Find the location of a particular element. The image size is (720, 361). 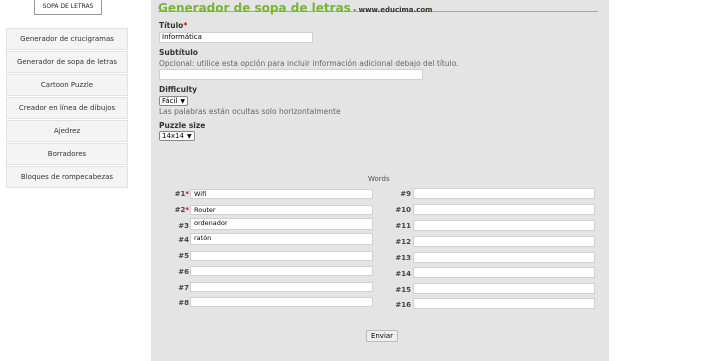

sidebar-item-crosswords: Generador de crucigramas is located at coordinates (67, 39).